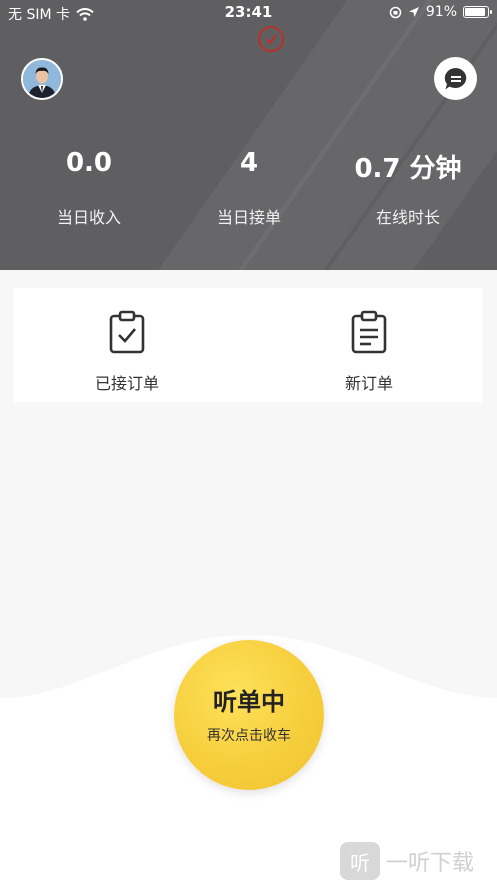 This screenshot has height=883, width=497. Describe the element at coordinates (126, 383) in the screenshot. I see `accepted-orders-label: 已接订单` at that location.